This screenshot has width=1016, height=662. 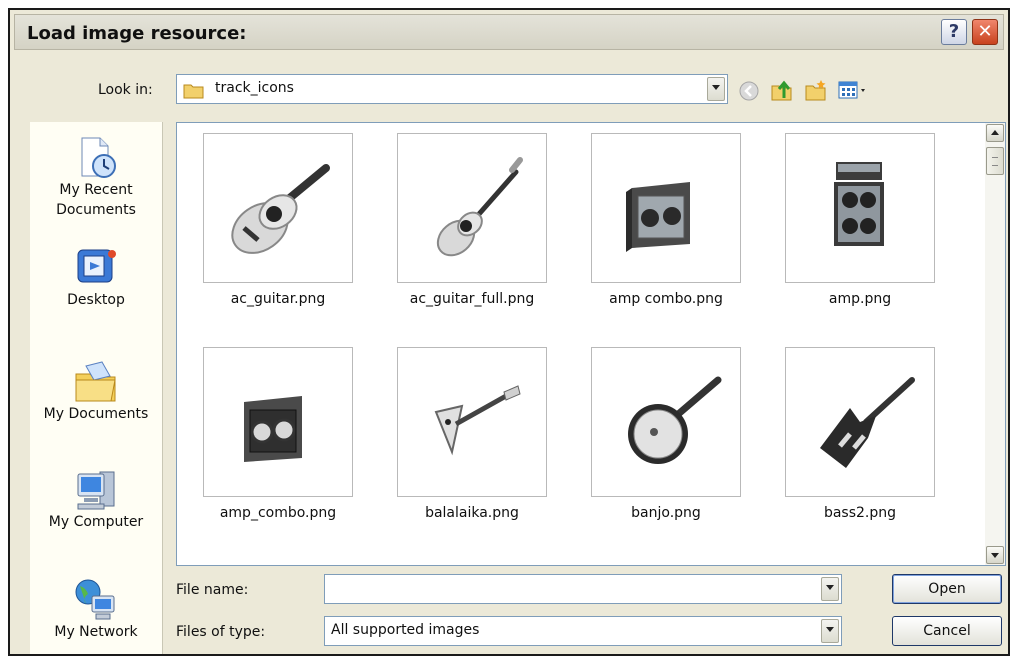 What do you see at coordinates (716, 89) in the screenshot?
I see `look-in-dropdown-arrow` at bounding box center [716, 89].